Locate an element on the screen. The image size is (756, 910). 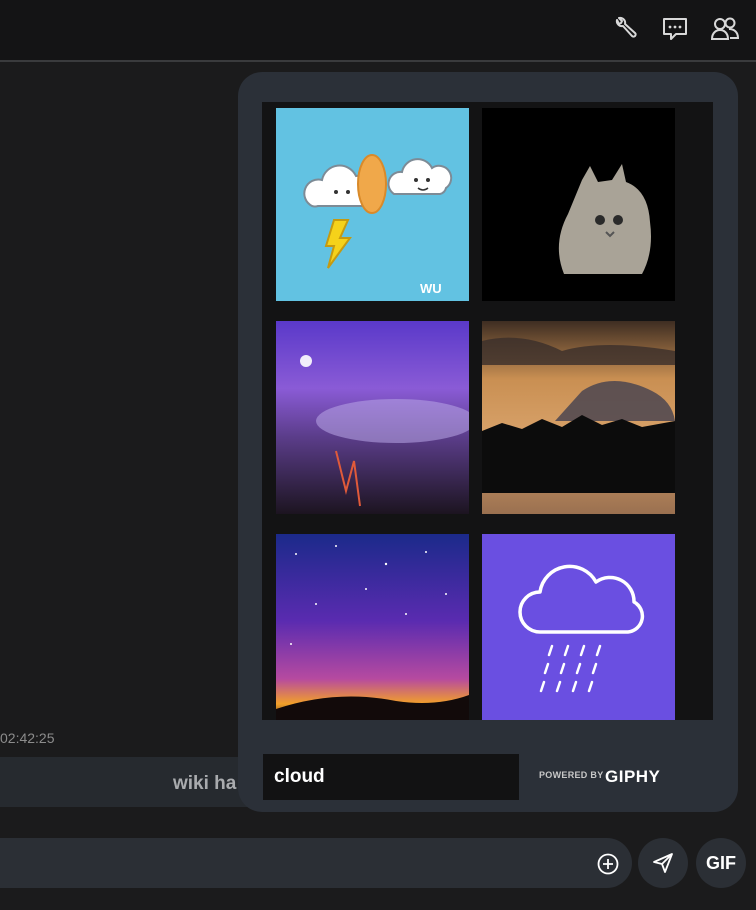
add-attachment-button is located at coordinates (608, 864).